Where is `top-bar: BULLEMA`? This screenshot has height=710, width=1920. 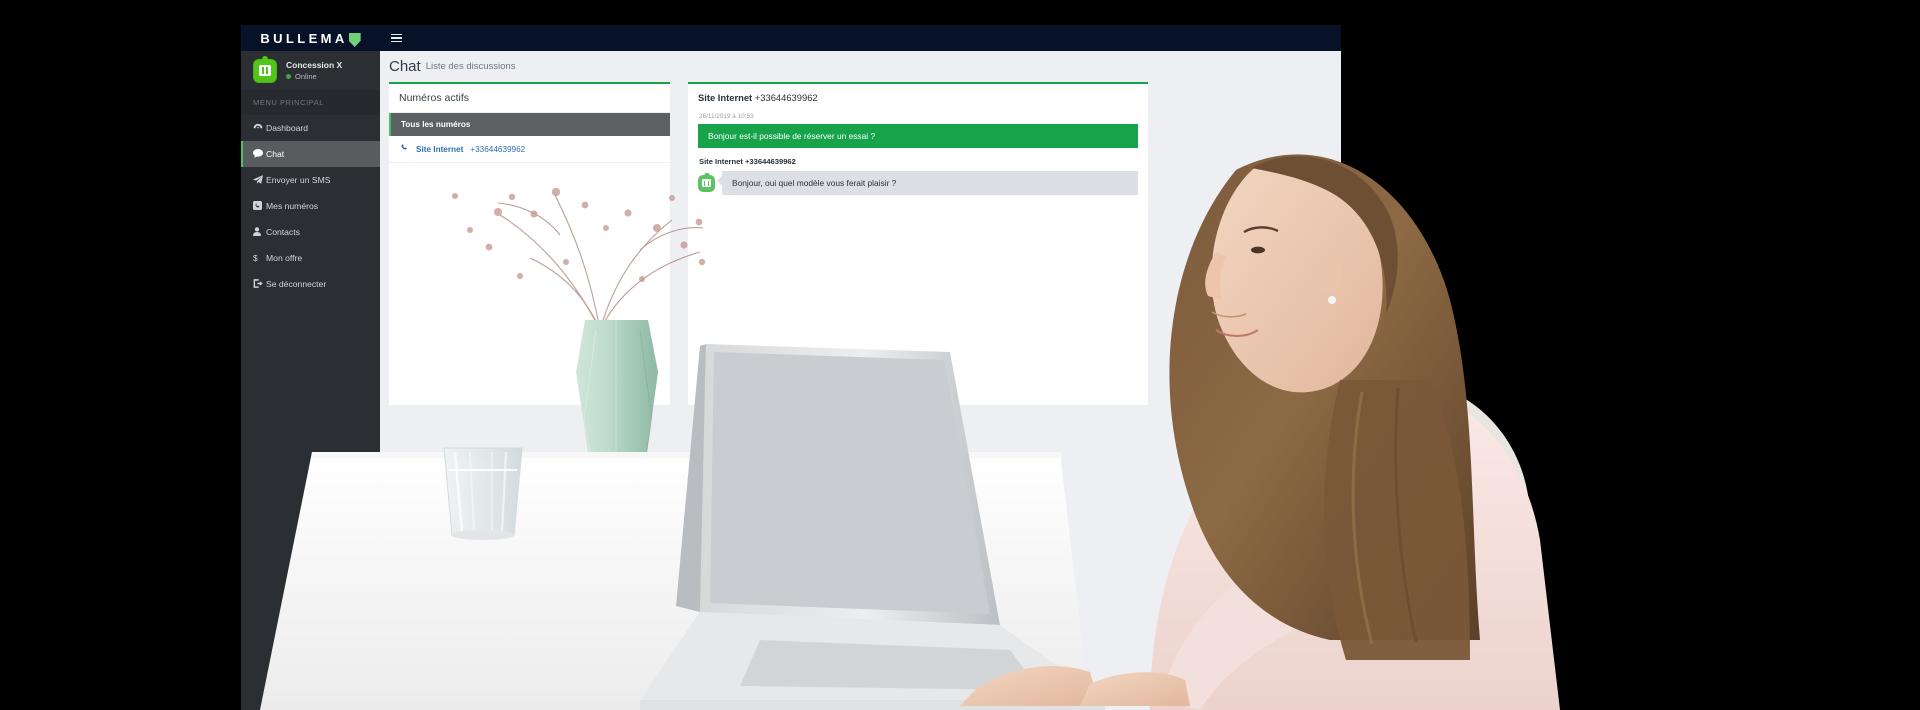
top-bar: BULLEMA is located at coordinates (791, 38).